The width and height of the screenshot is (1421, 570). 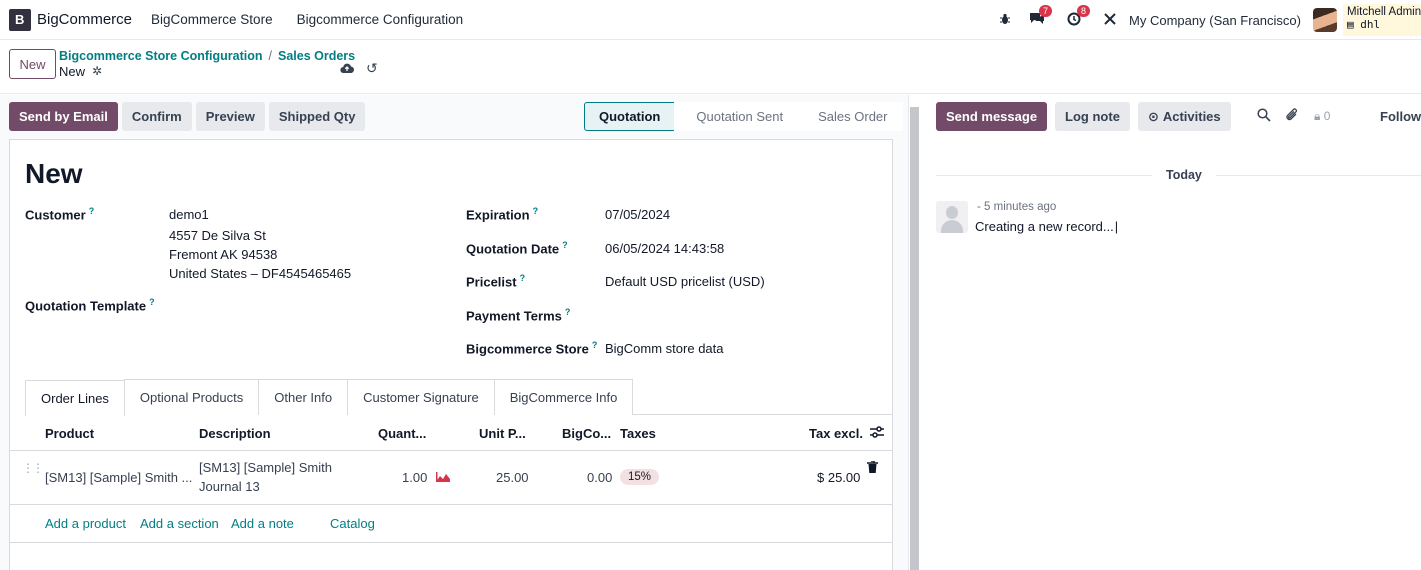 What do you see at coordinates (849, 116) in the screenshot?
I see `stage-sales-order: Sales Order` at bounding box center [849, 116].